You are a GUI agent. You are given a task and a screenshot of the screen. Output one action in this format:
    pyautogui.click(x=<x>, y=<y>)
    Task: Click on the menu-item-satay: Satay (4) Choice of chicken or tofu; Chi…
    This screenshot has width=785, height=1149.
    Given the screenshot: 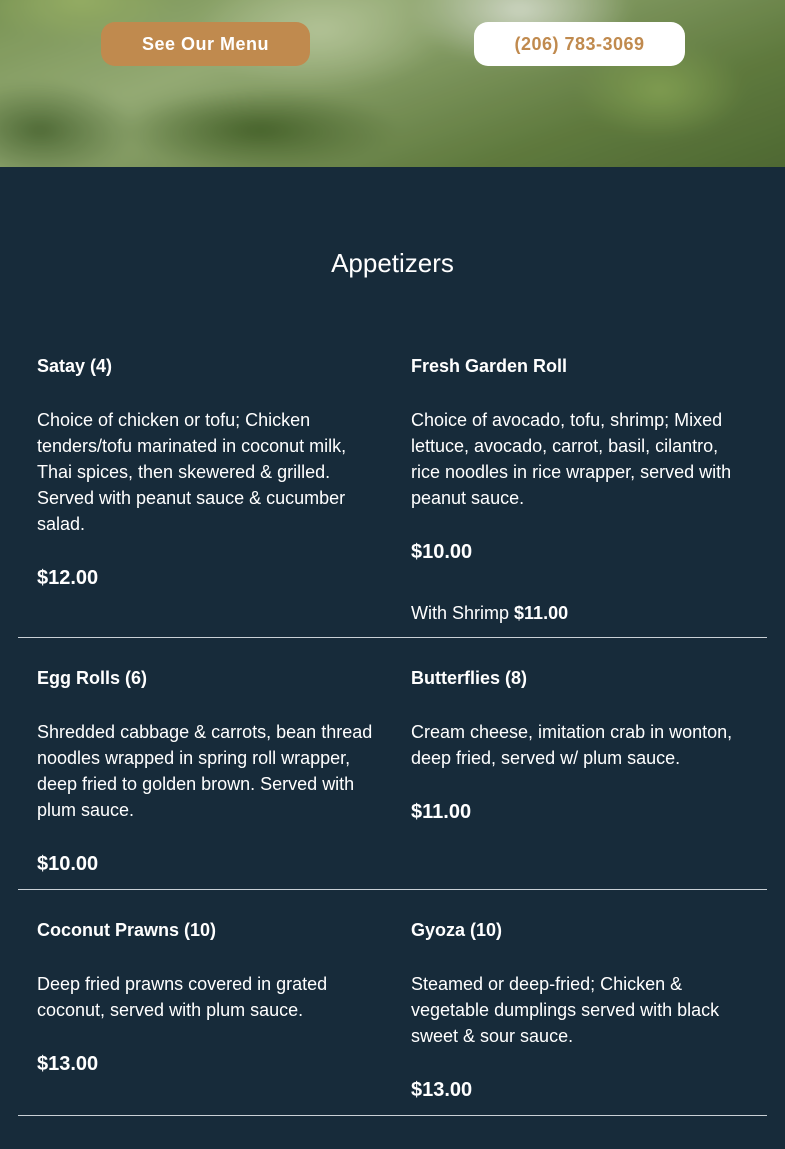 What is the action you would take?
    pyautogui.click(x=207, y=472)
    